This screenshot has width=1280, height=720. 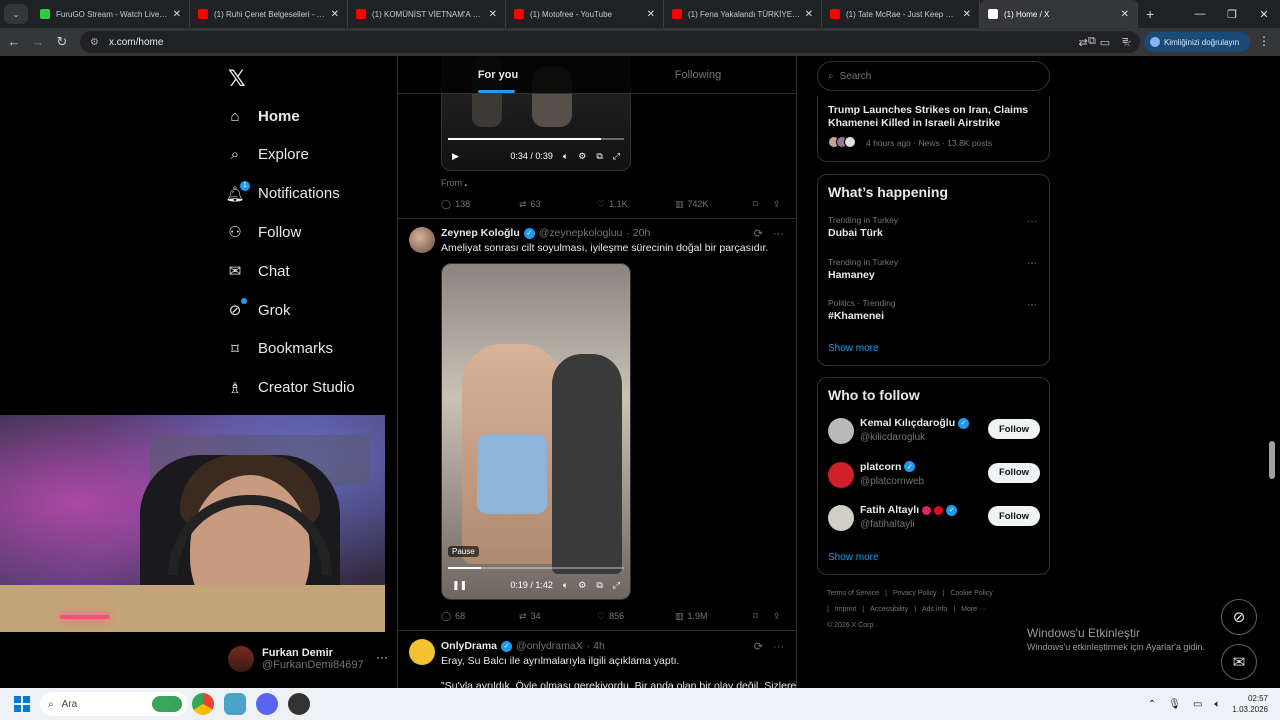 What do you see at coordinates (111, 14) in the screenshot?
I see `browser-tab: FuruGO Stream - Watch Live on ✕` at bounding box center [111, 14].